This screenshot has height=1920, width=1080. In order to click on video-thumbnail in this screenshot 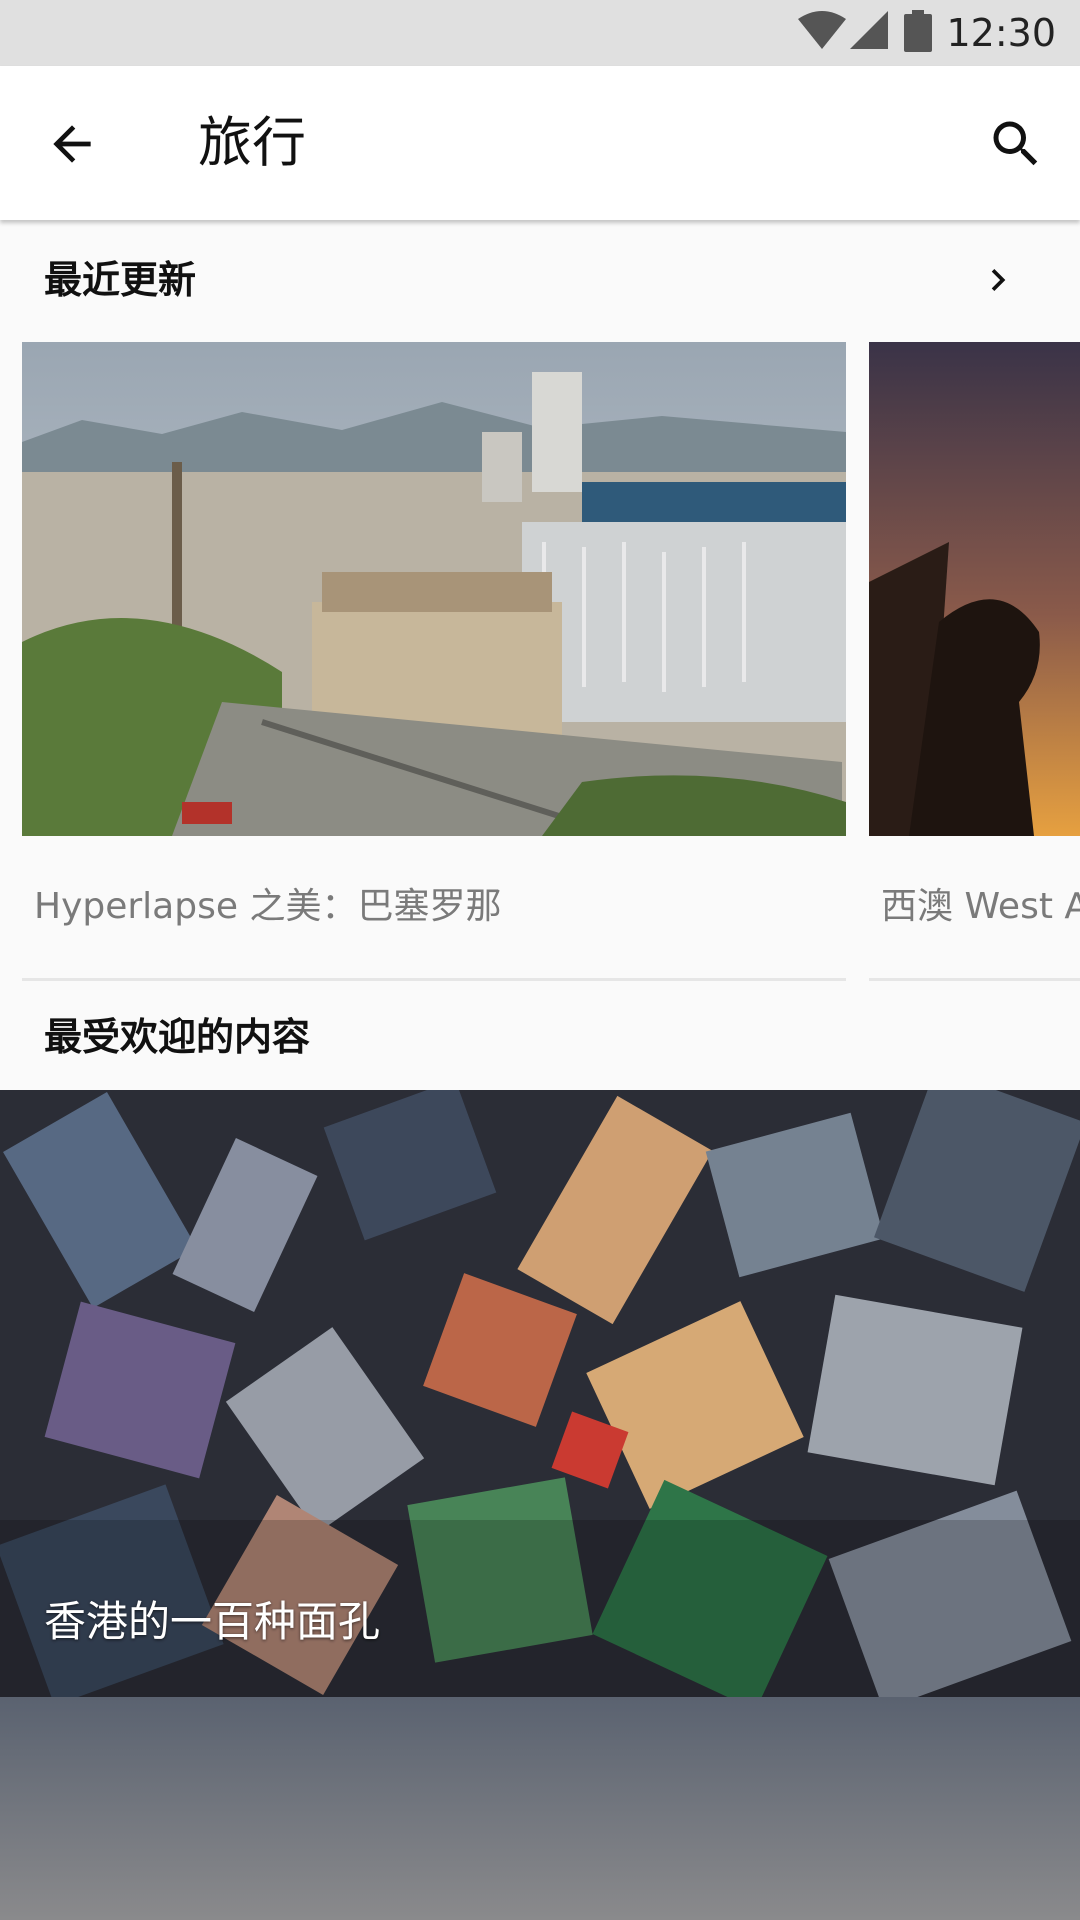, I will do `click(974, 589)`.